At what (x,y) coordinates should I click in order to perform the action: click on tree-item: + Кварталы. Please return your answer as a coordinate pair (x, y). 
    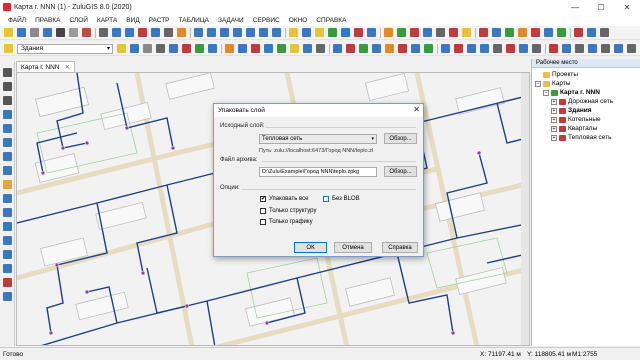
    Looking at the image, I should click on (587, 128).